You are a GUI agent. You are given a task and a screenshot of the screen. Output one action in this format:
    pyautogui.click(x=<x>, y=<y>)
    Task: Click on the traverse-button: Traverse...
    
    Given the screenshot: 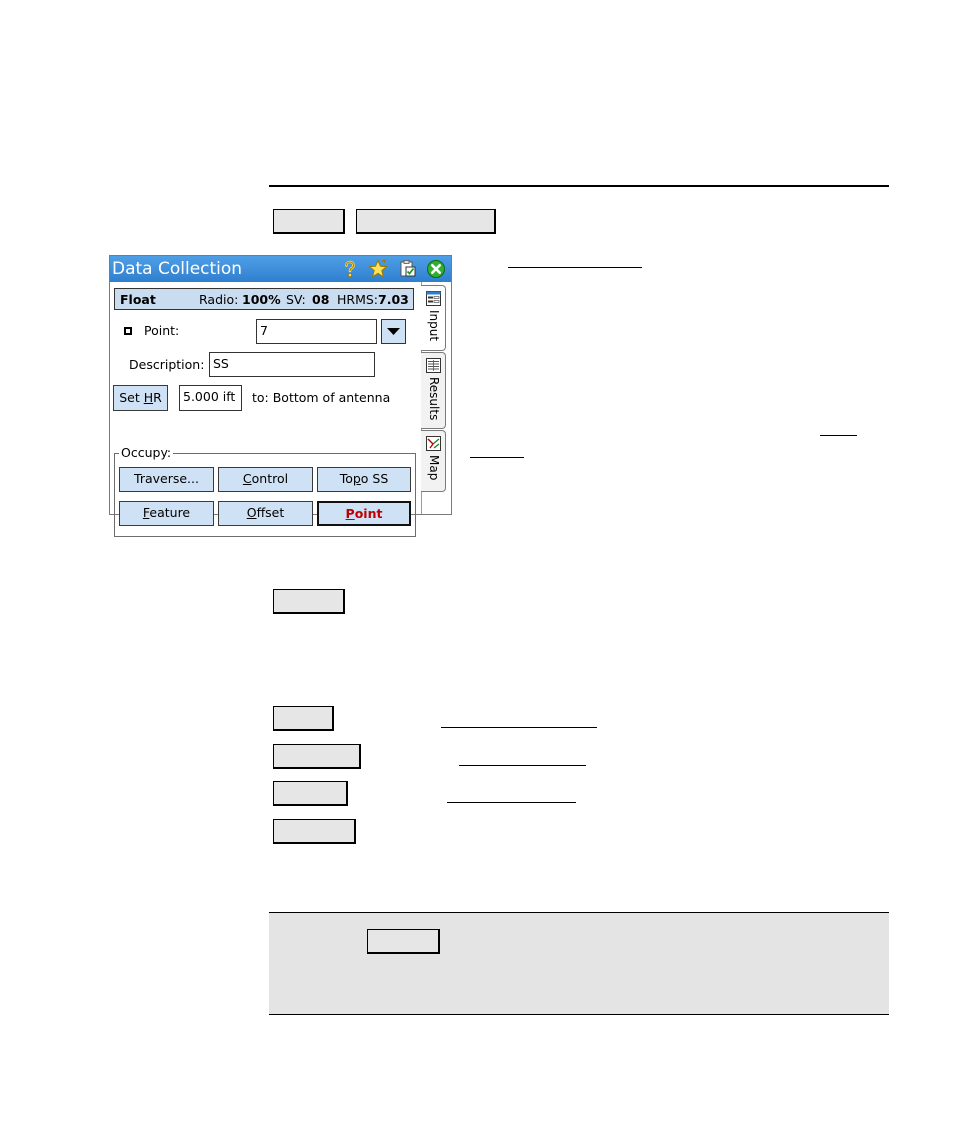 What is the action you would take?
    pyautogui.click(x=166, y=479)
    